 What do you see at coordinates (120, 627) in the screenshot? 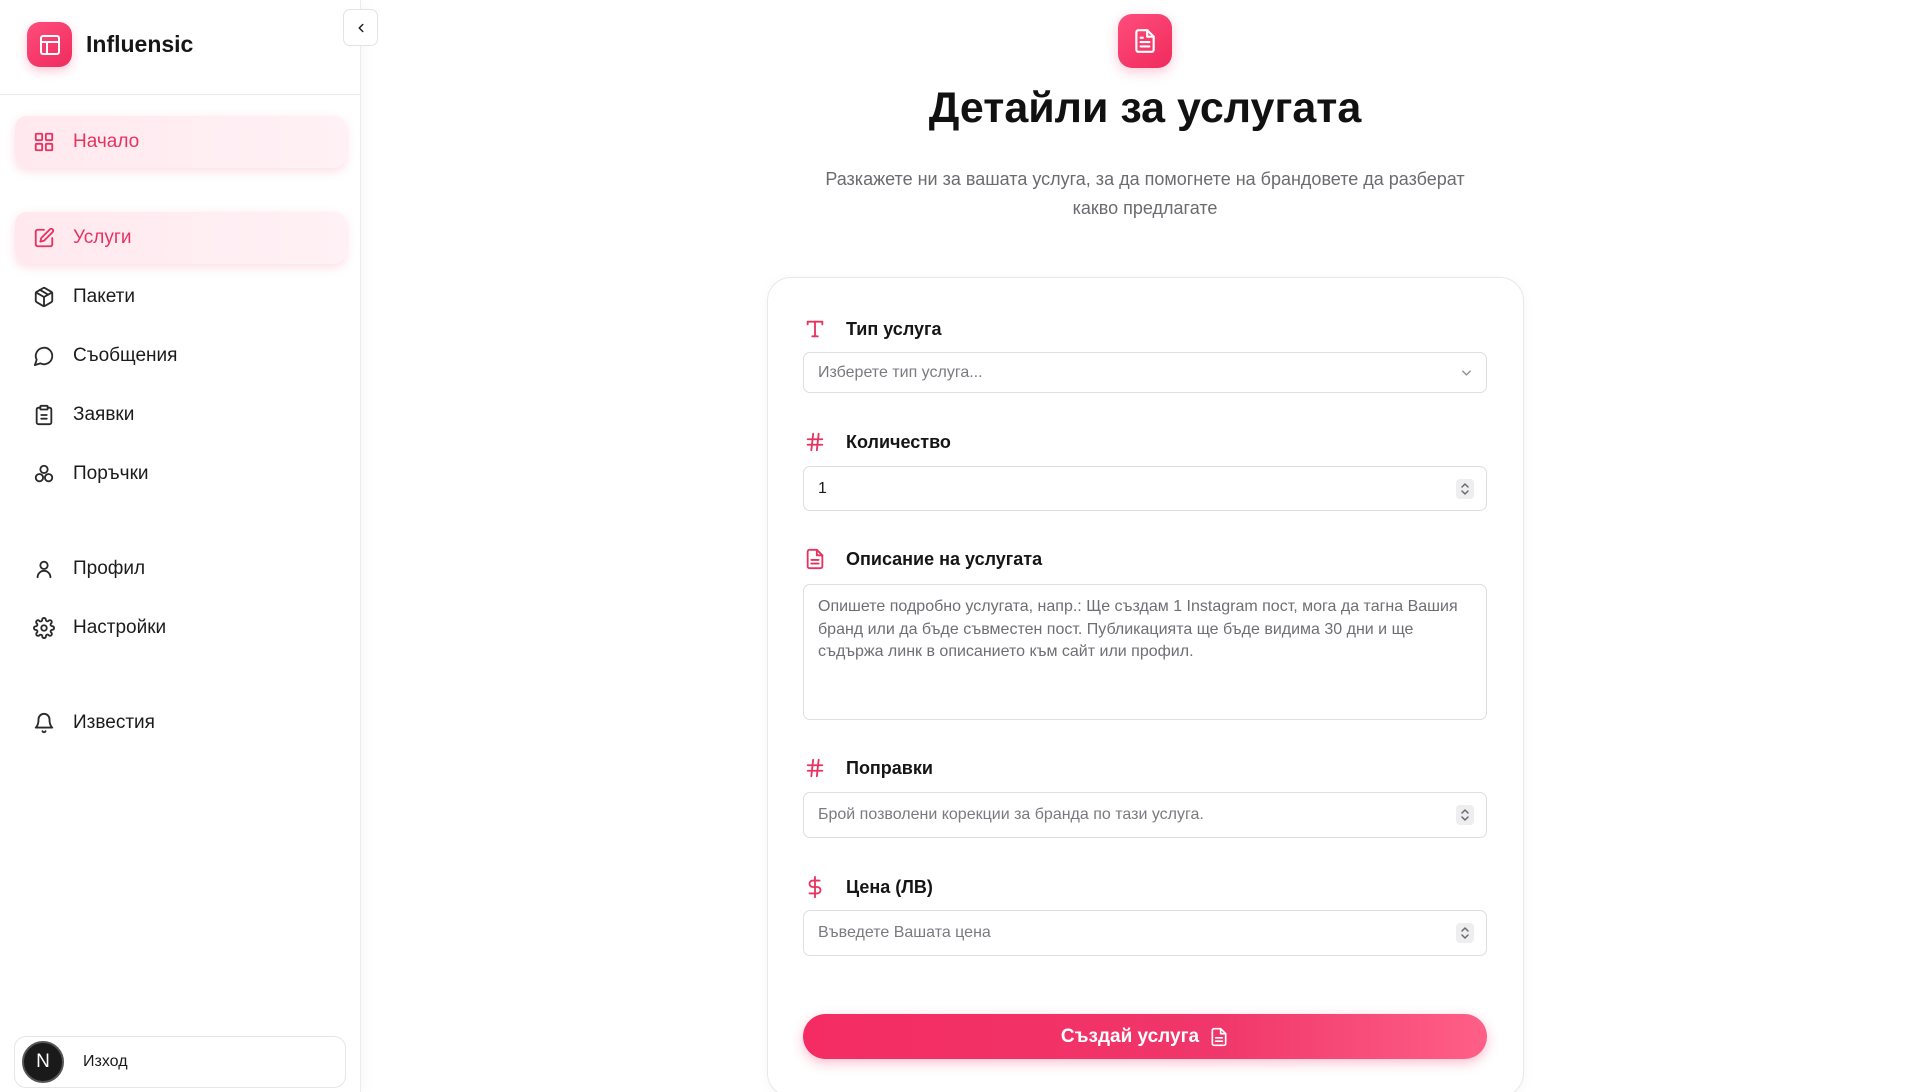
I see `sidebar-item-label: Настройки` at bounding box center [120, 627].